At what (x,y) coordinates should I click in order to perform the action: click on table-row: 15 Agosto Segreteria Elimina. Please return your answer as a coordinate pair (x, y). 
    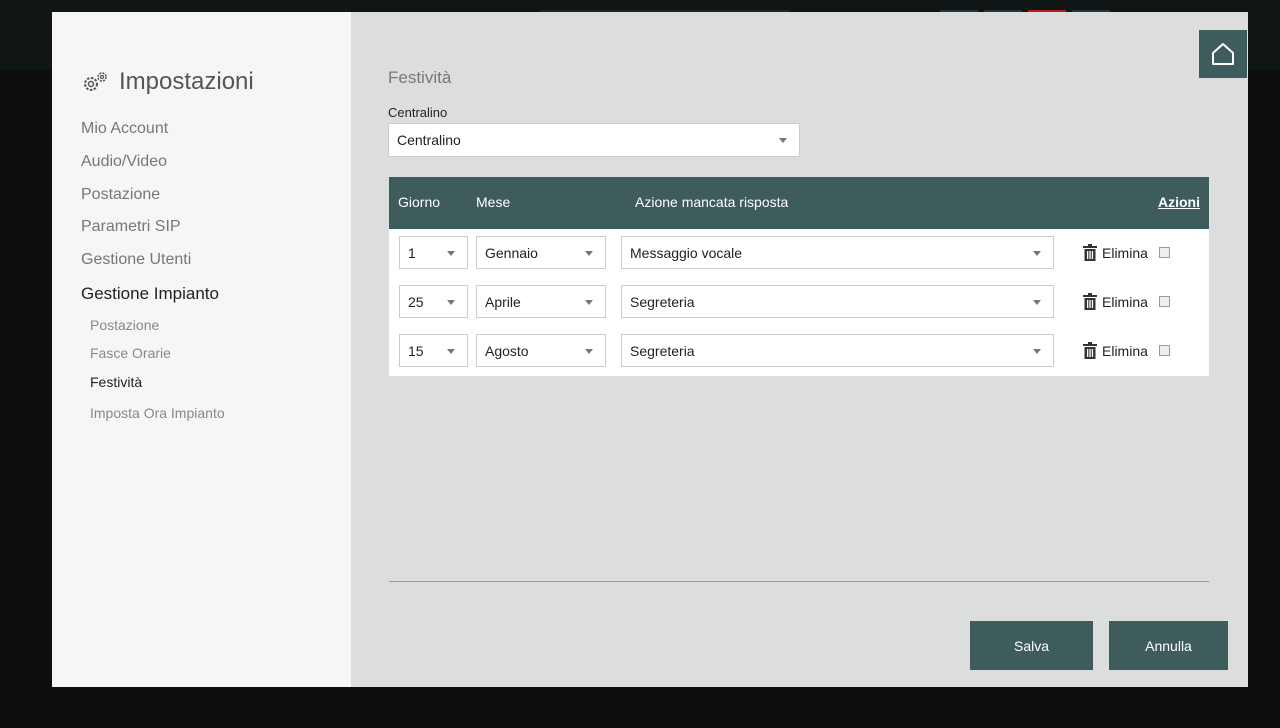
    Looking at the image, I should click on (799, 351).